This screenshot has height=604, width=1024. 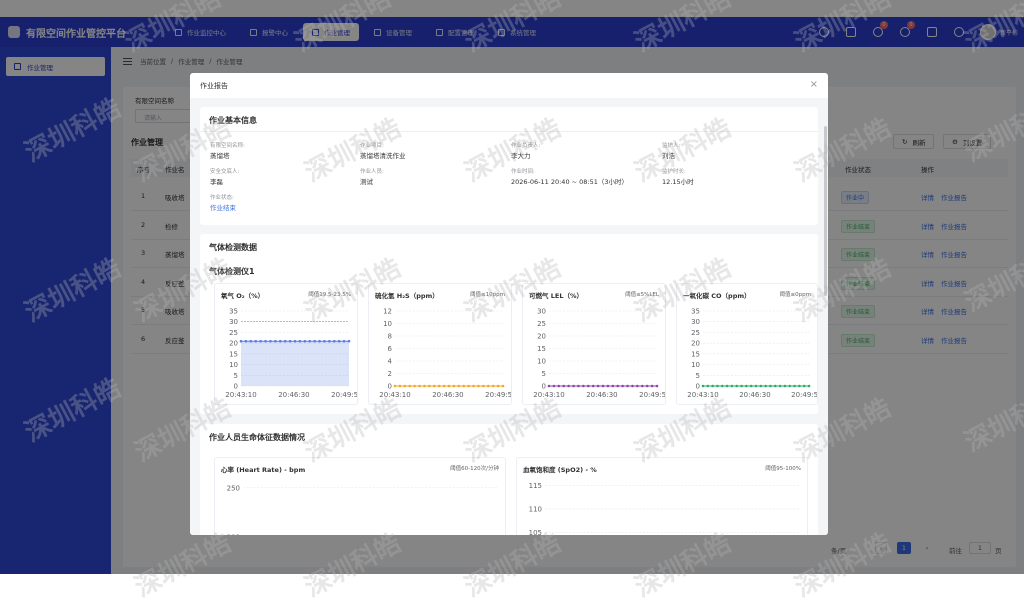 I want to click on chart-plot: 0 2 4 6 8 10 12 20:43:10 20:46:30 20:49:50, so click(x=445, y=354).